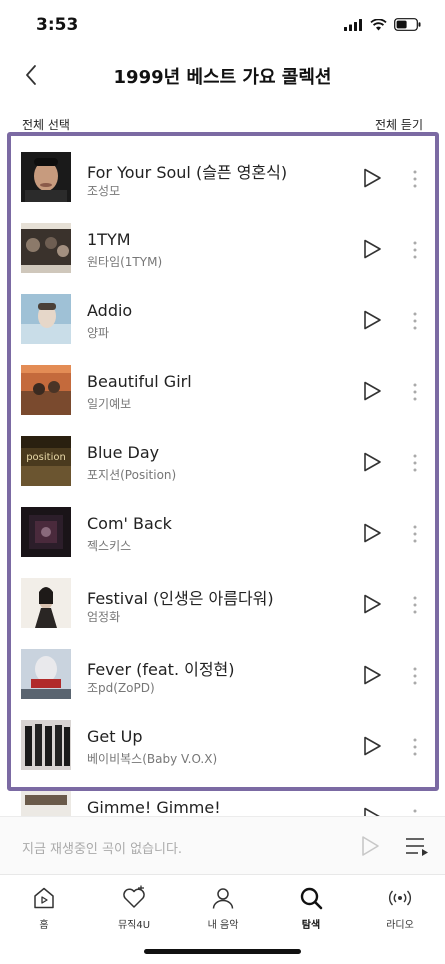 This screenshot has height=964, width=445. I want to click on track-row: Get Up 베이비복스(Baby V.O.X), so click(222, 737).